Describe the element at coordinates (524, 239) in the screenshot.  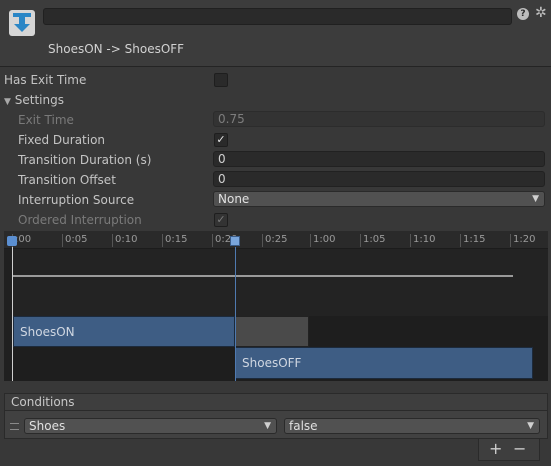
I see `timeline-tick-label: 1:20` at that location.